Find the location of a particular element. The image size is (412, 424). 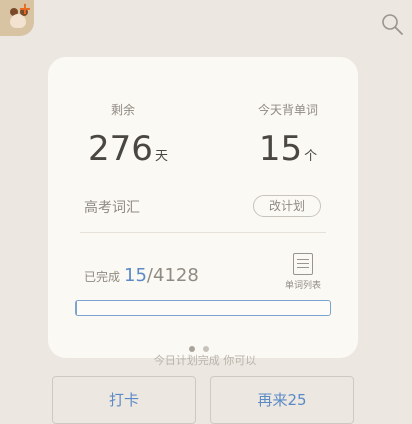

remaining-label: 剩余 is located at coordinates (122, 110).